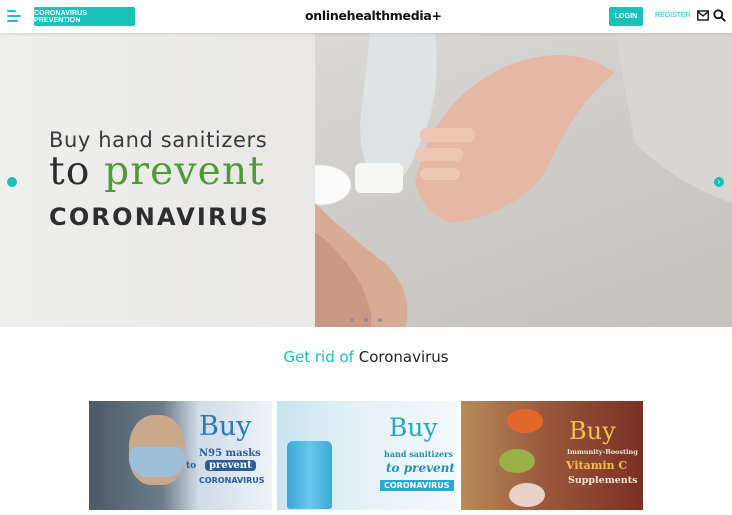  I want to click on login-button: LOGIN, so click(626, 16).